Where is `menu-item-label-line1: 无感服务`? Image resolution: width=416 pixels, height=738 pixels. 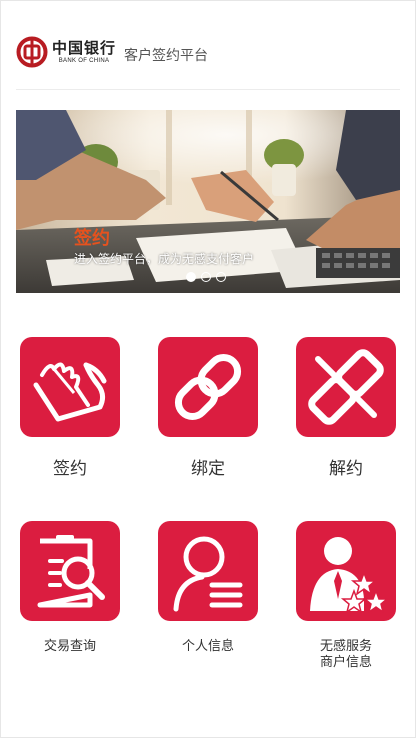
menu-item-label-line1: 无感服务 is located at coordinates (345, 646).